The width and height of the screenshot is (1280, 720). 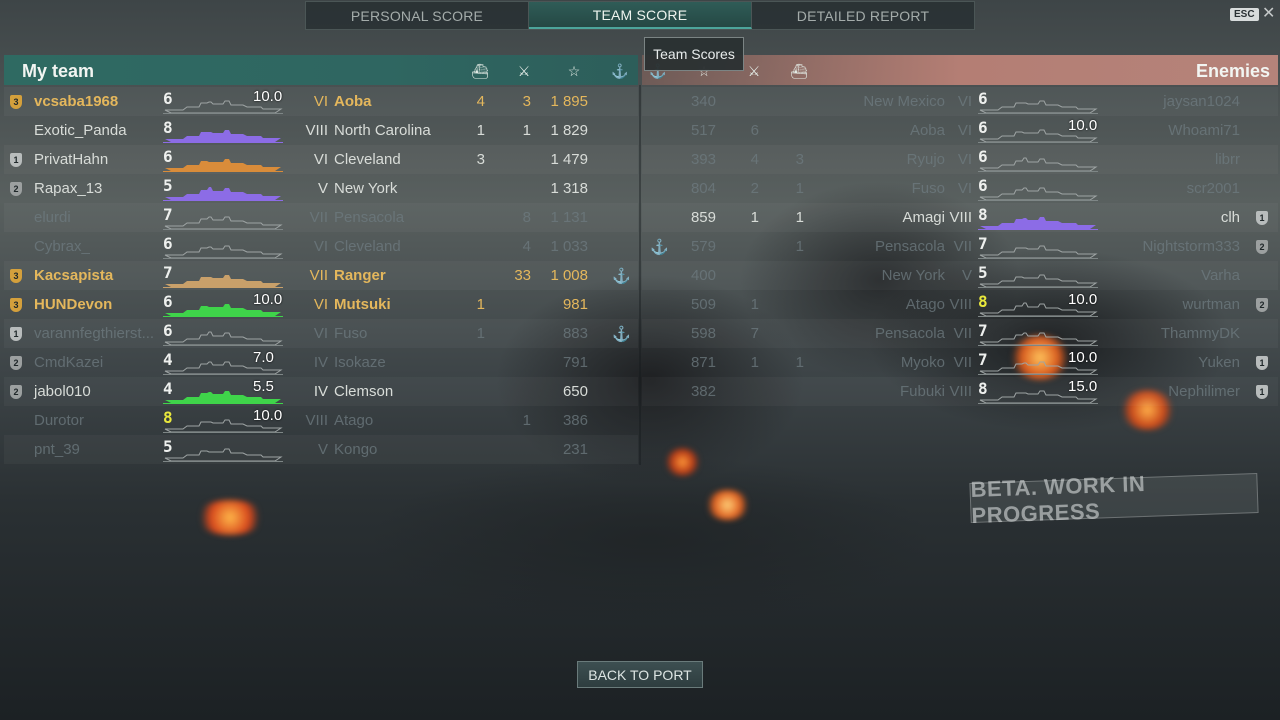 What do you see at coordinates (57, 449) in the screenshot?
I see `player-name: pnt_39` at bounding box center [57, 449].